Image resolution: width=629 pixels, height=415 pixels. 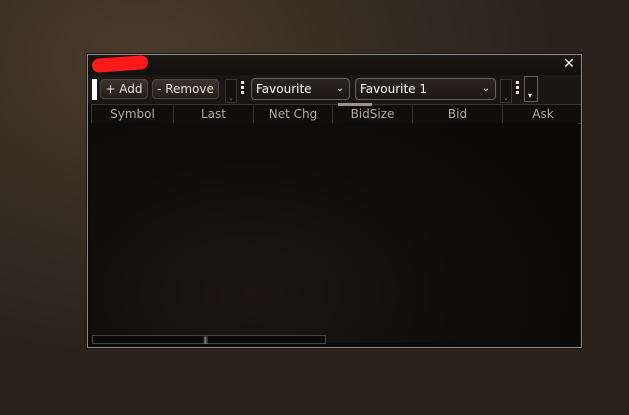 What do you see at coordinates (185, 89) in the screenshot?
I see `remove-button: - Remove` at bounding box center [185, 89].